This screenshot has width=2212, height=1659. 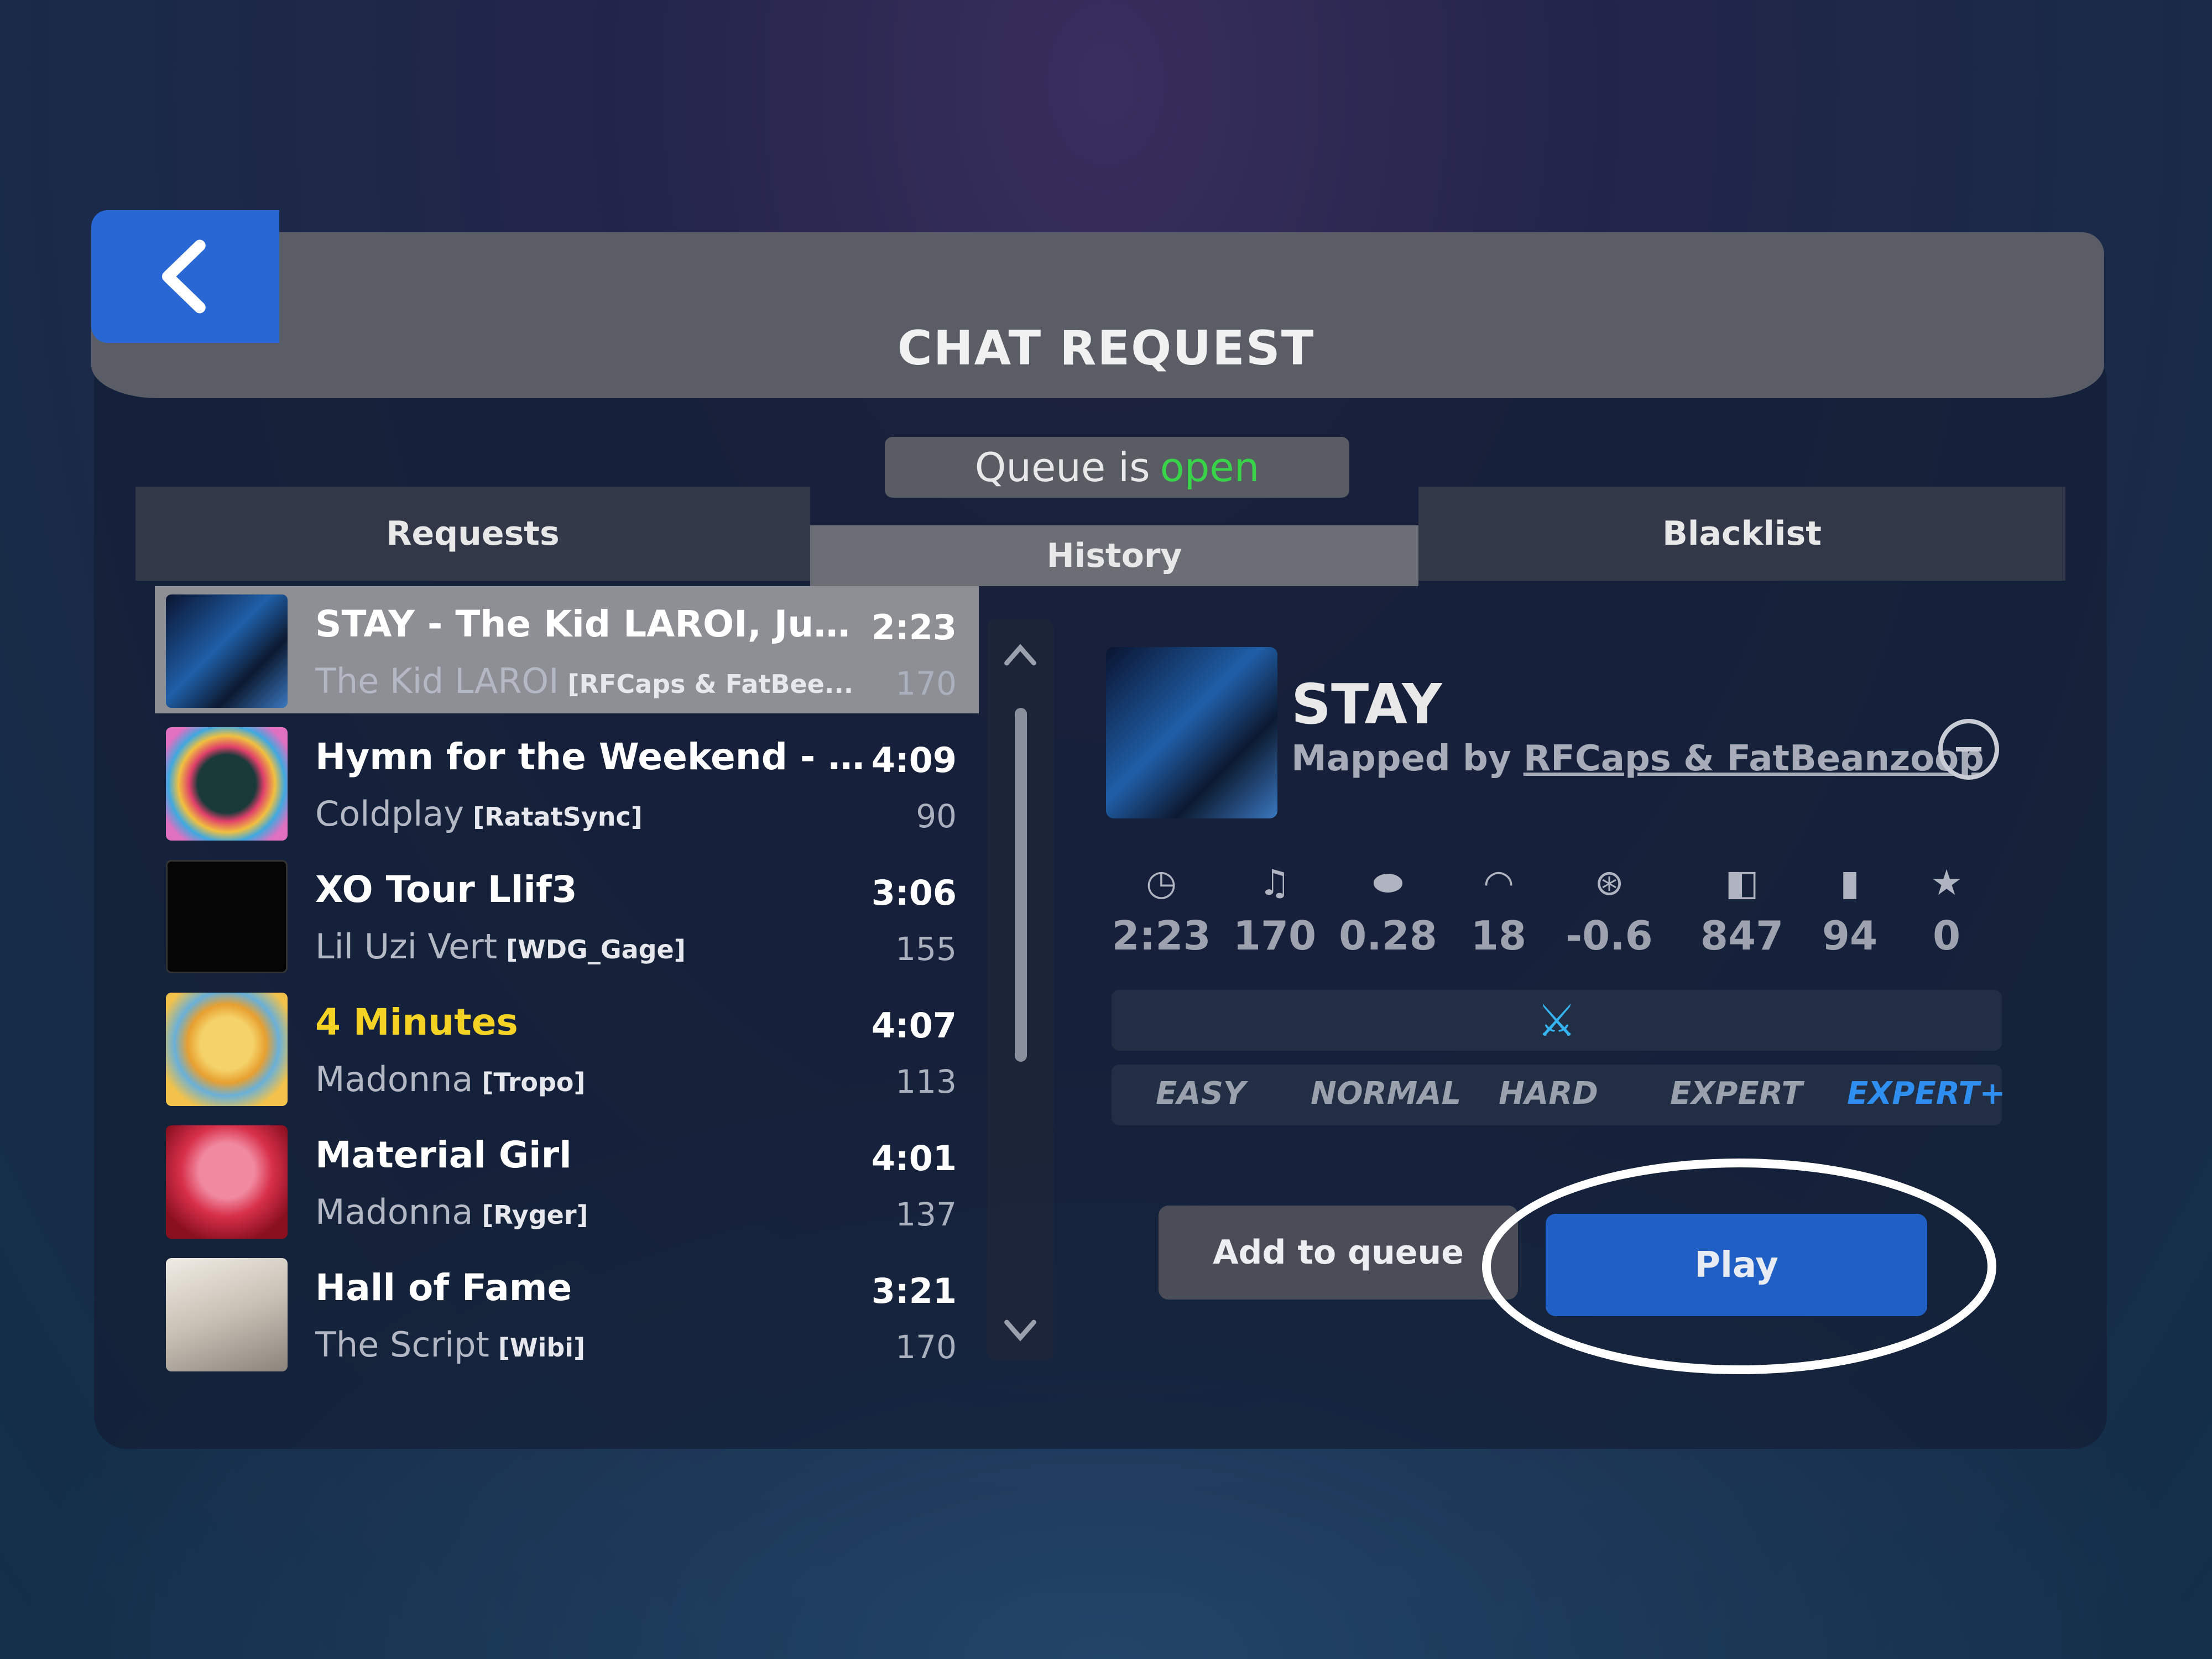 I want to click on speedometer-icon: ◠, so click(x=1498, y=883).